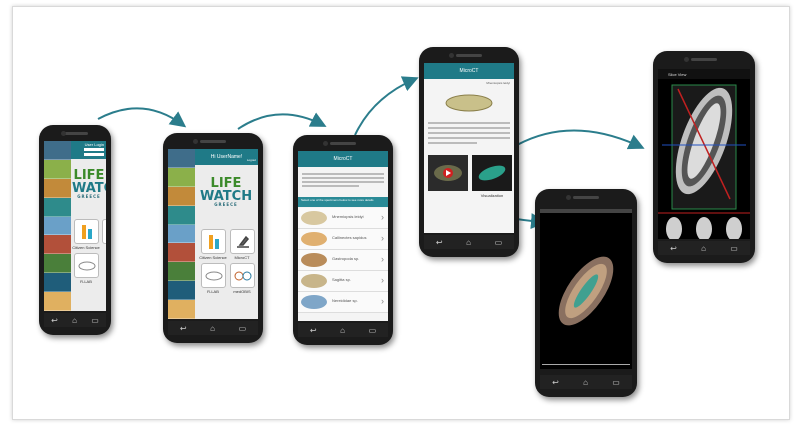  Describe the element at coordinates (469, 85) in the screenshot. I see `back-row: Mnemiopsis leidyi` at that location.